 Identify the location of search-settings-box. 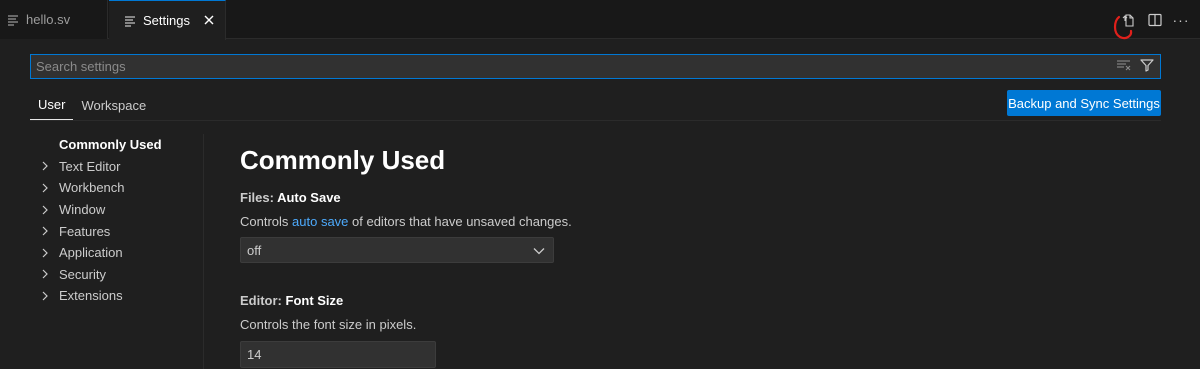
(595, 66).